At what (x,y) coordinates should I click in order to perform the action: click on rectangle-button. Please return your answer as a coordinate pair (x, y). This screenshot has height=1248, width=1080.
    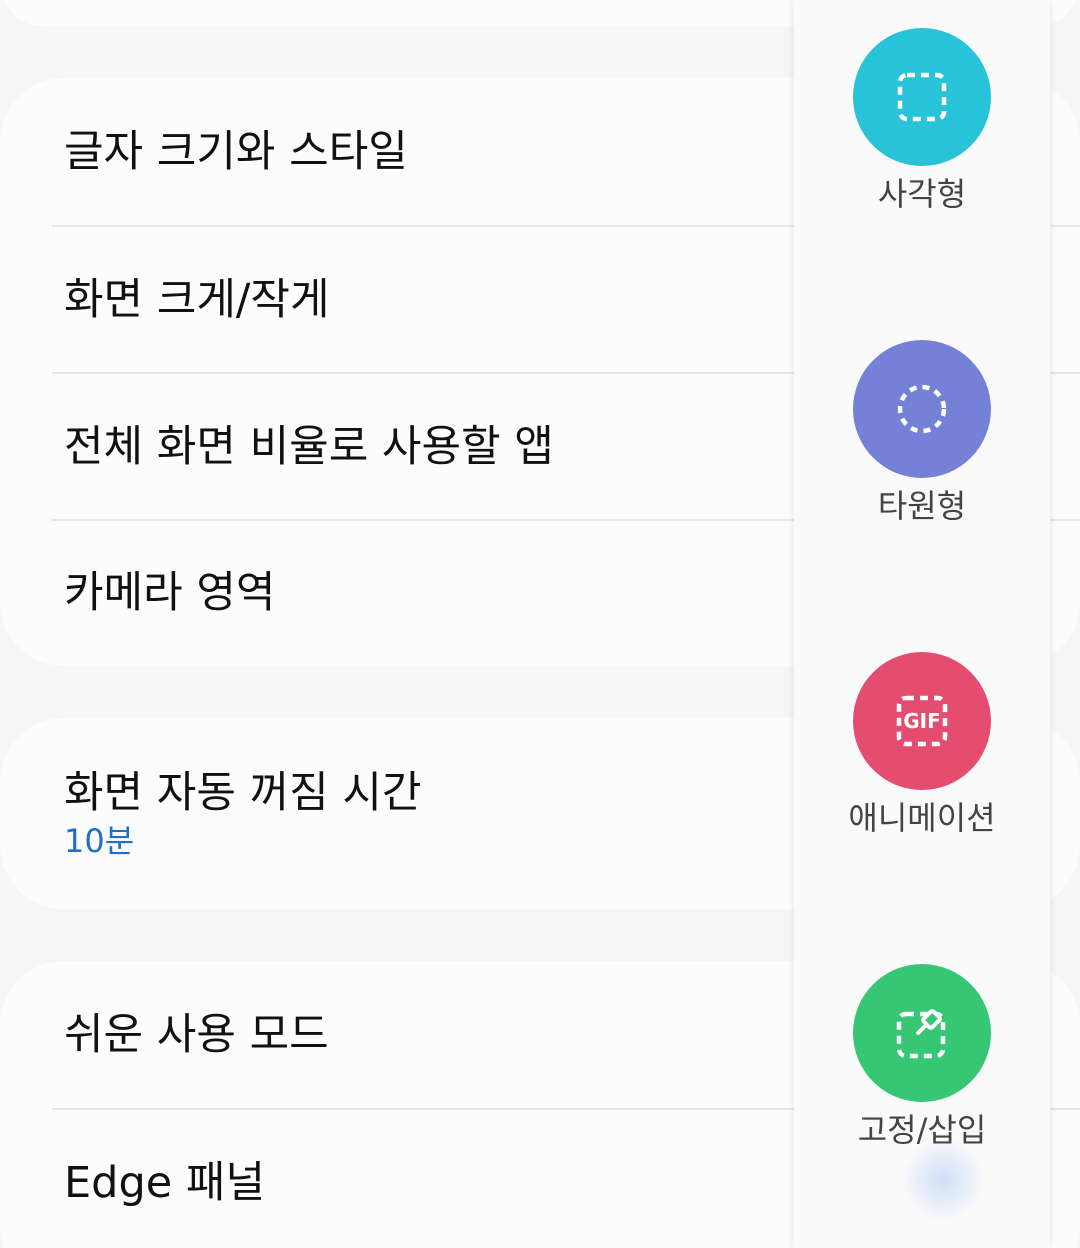
    Looking at the image, I should click on (922, 97).